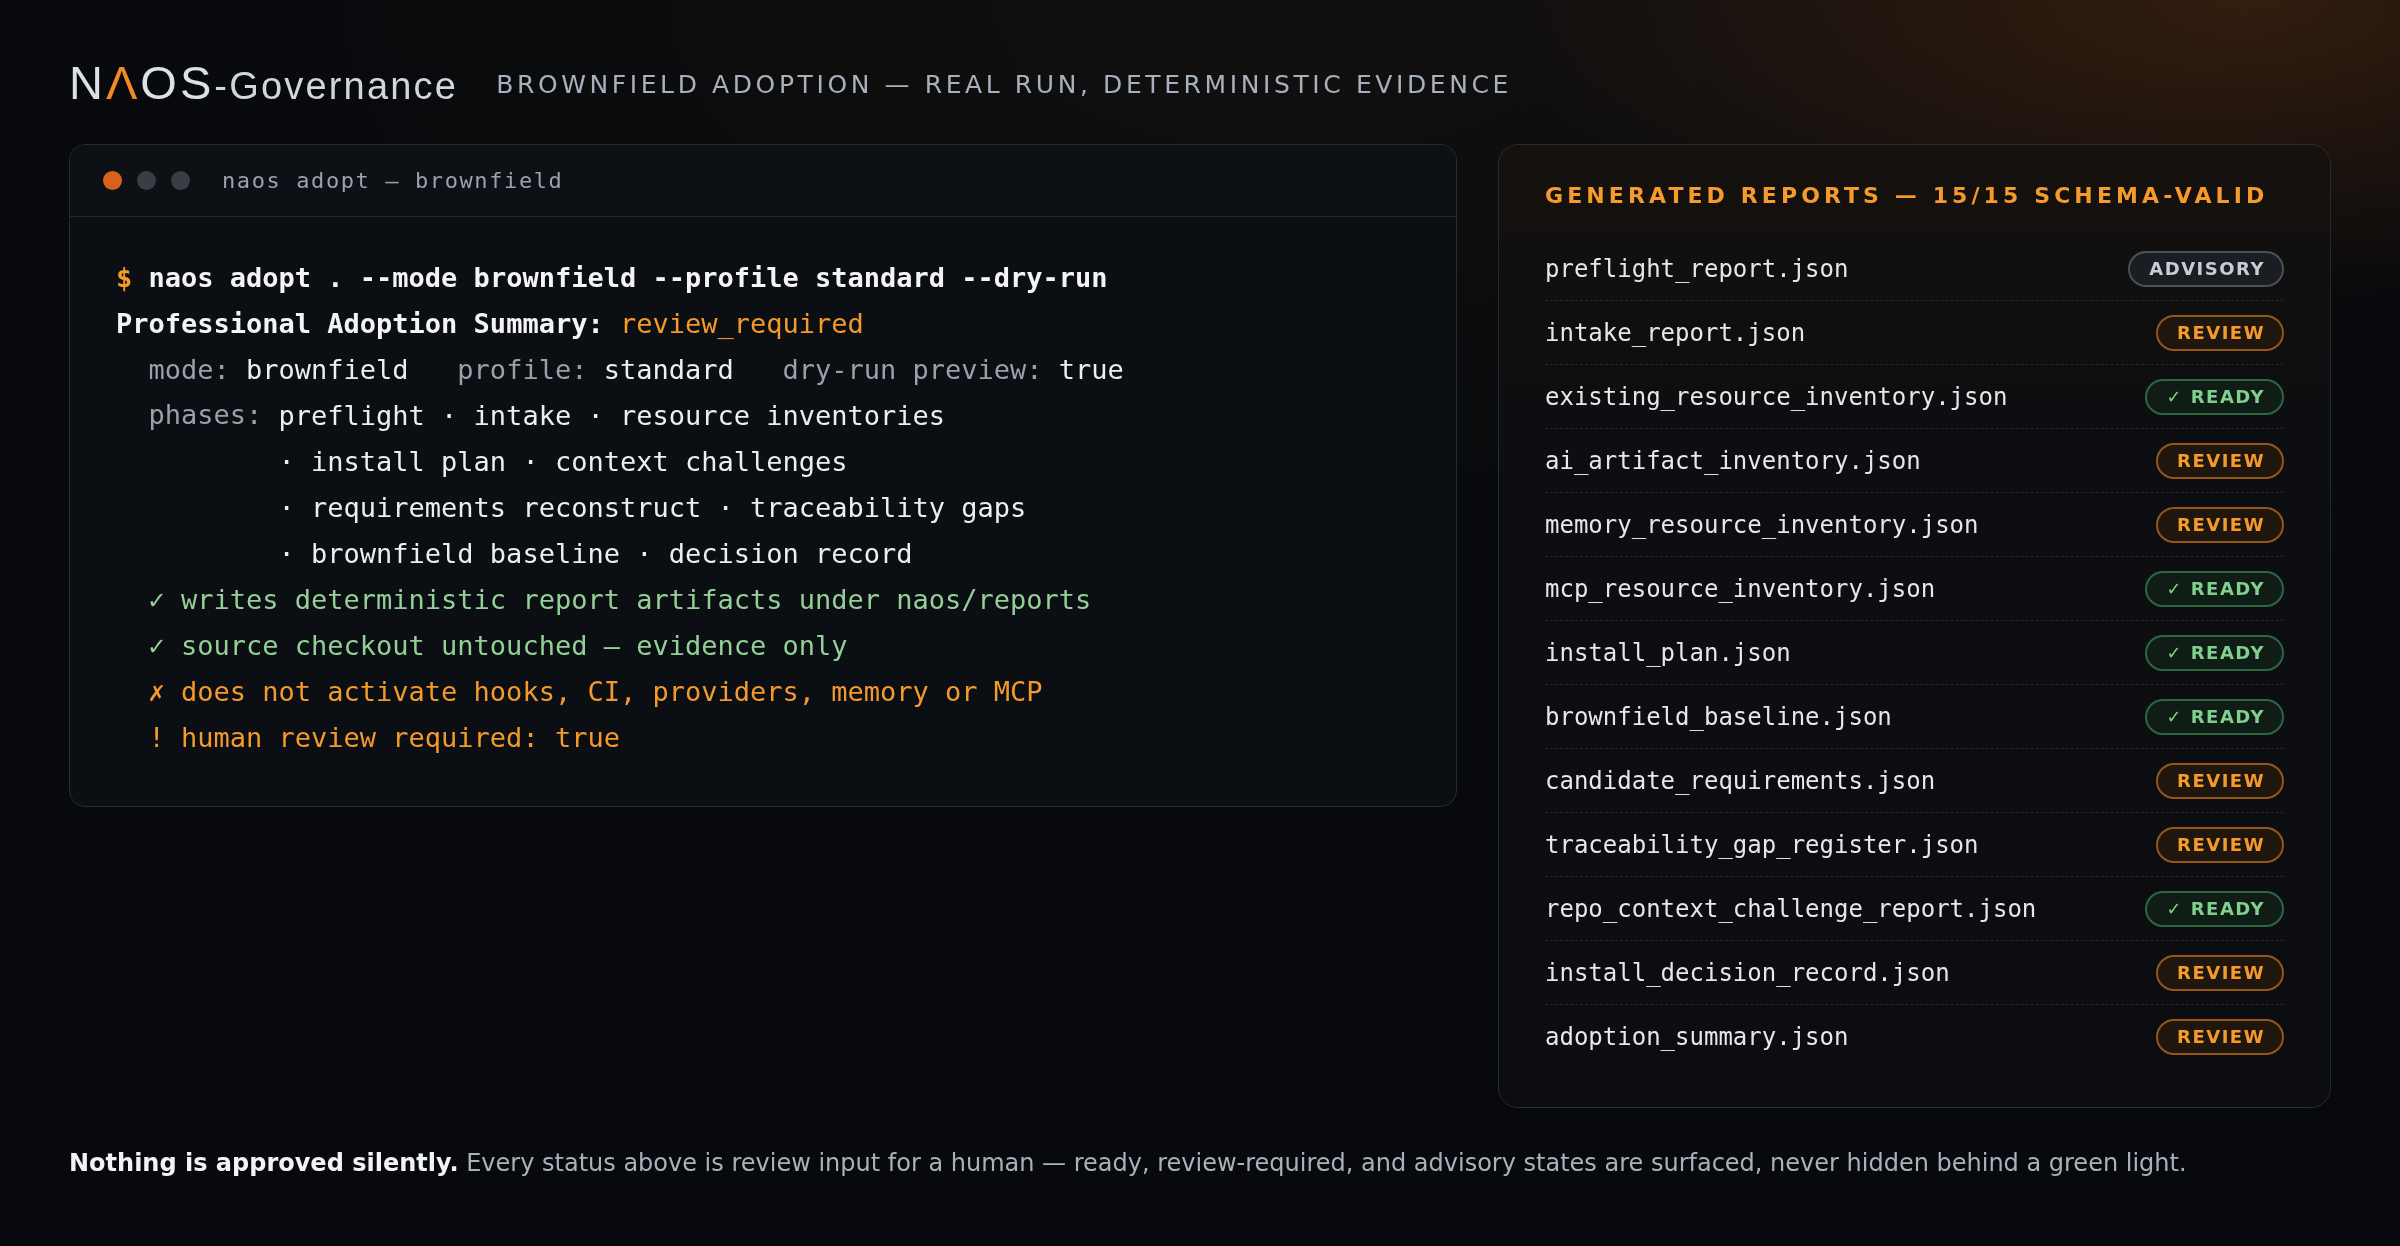  Describe the element at coordinates (612, 415) in the screenshot. I see `phase-line: preflight · intake · resource inventories` at that location.